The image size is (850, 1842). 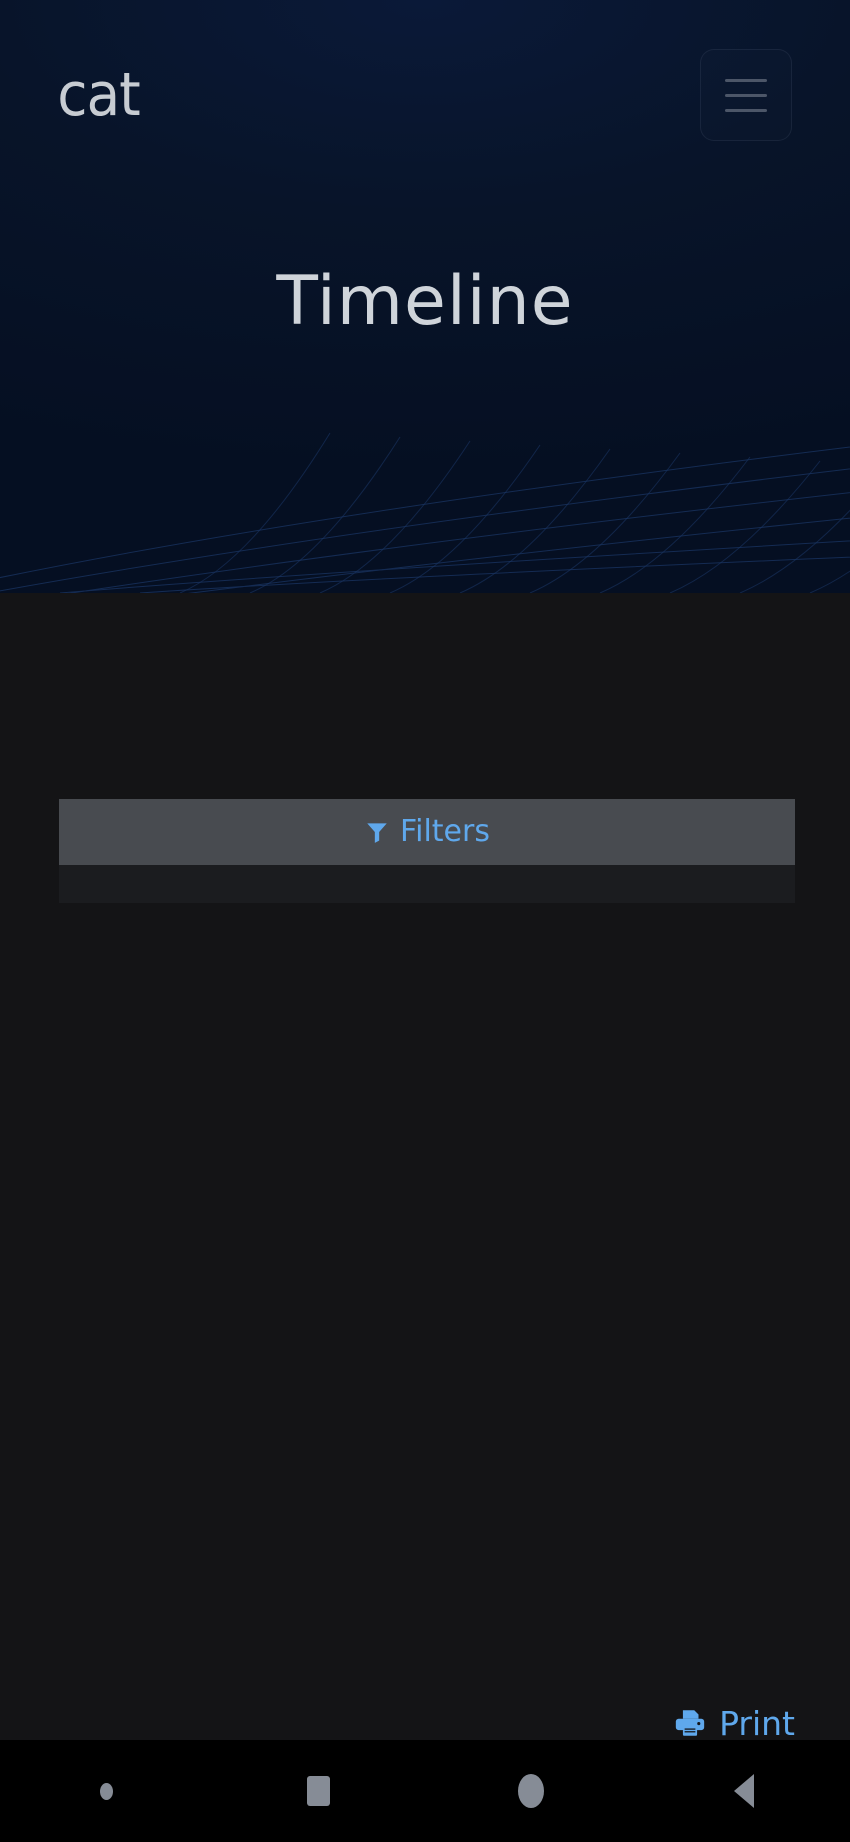 I want to click on funnel-icon, so click(x=377, y=833).